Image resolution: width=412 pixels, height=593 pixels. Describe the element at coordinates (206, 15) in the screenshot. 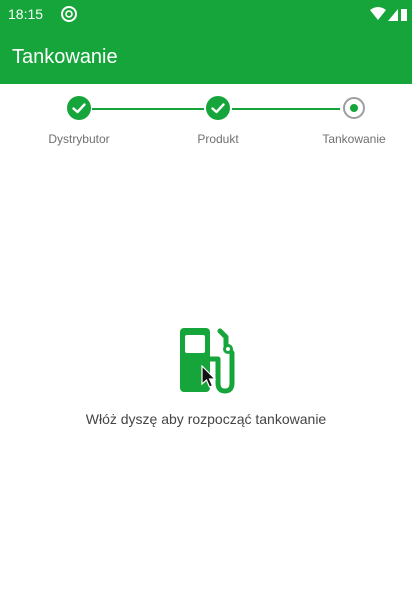

I see `status-bar: 18:15` at that location.